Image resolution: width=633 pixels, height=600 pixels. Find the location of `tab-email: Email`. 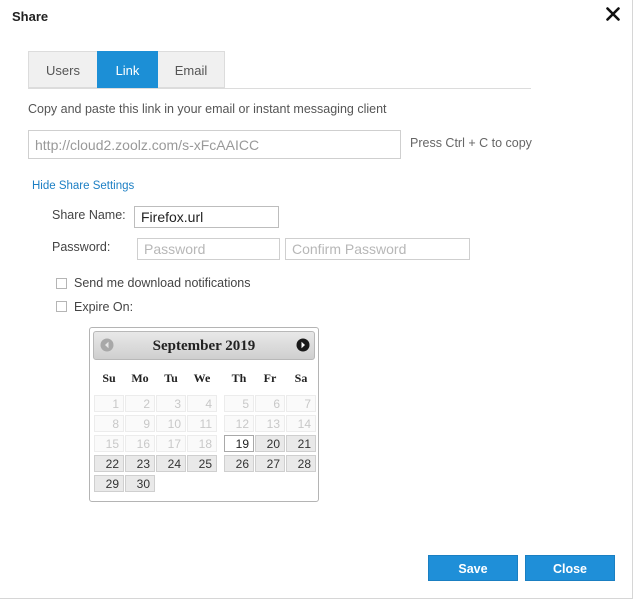

tab-email: Email is located at coordinates (191, 69).